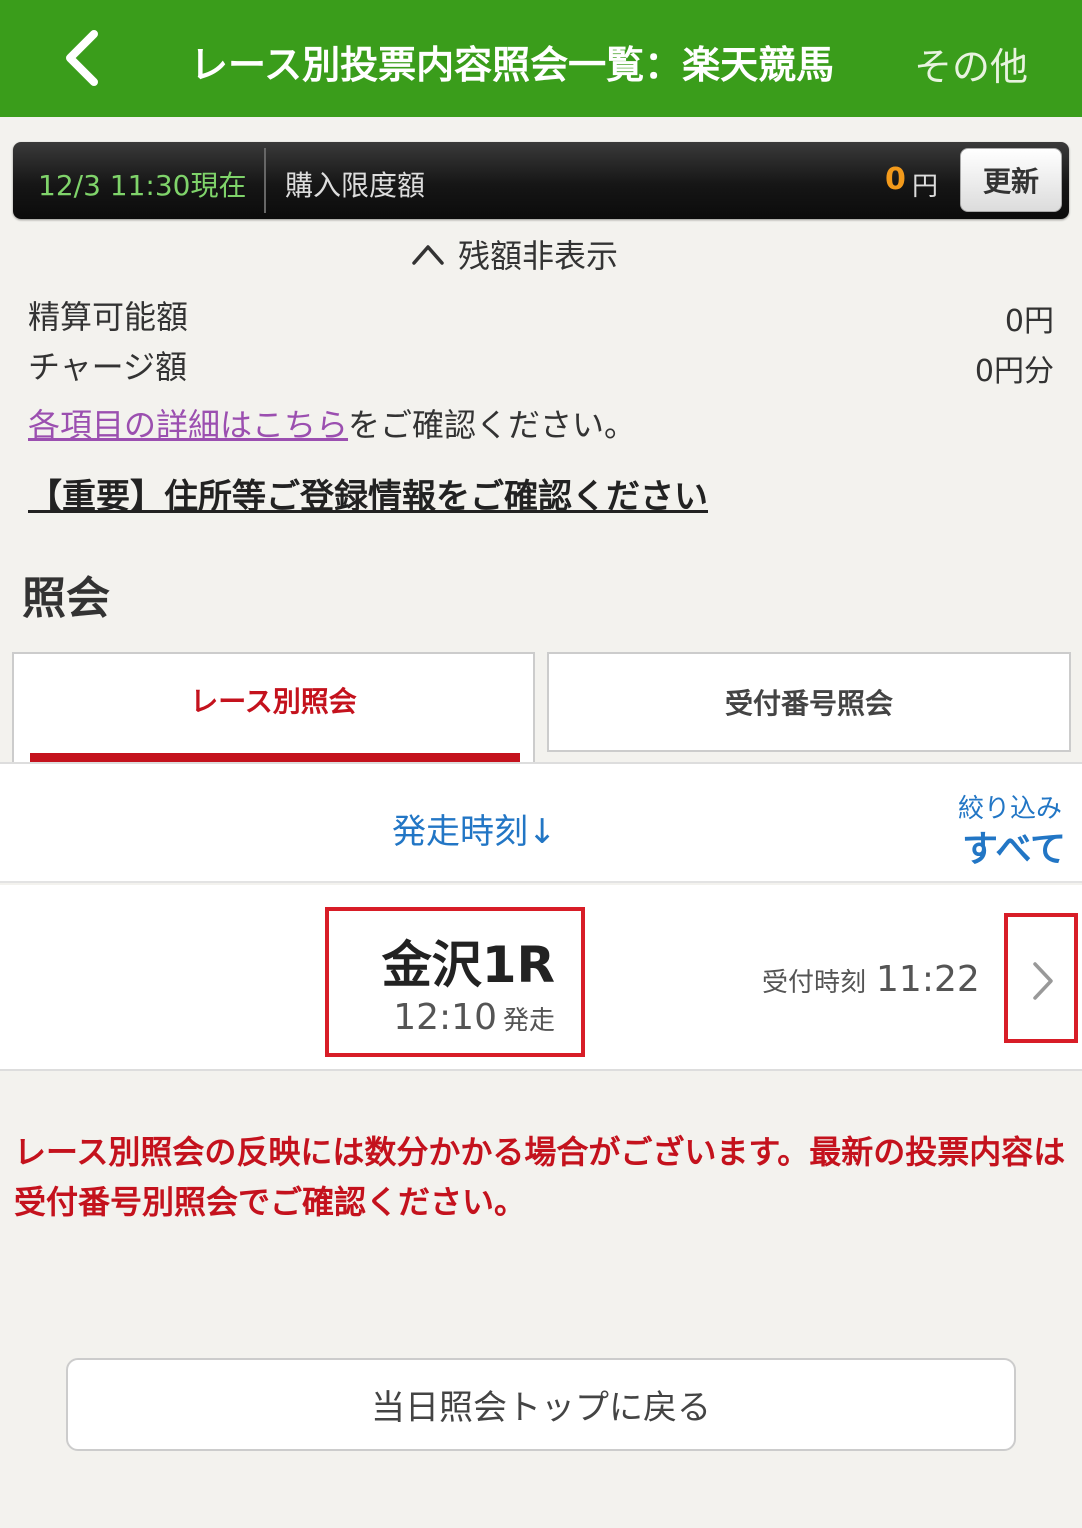  What do you see at coordinates (474, 828) in the screenshot?
I see `sort-by-start-time: 発走時刻↓` at bounding box center [474, 828].